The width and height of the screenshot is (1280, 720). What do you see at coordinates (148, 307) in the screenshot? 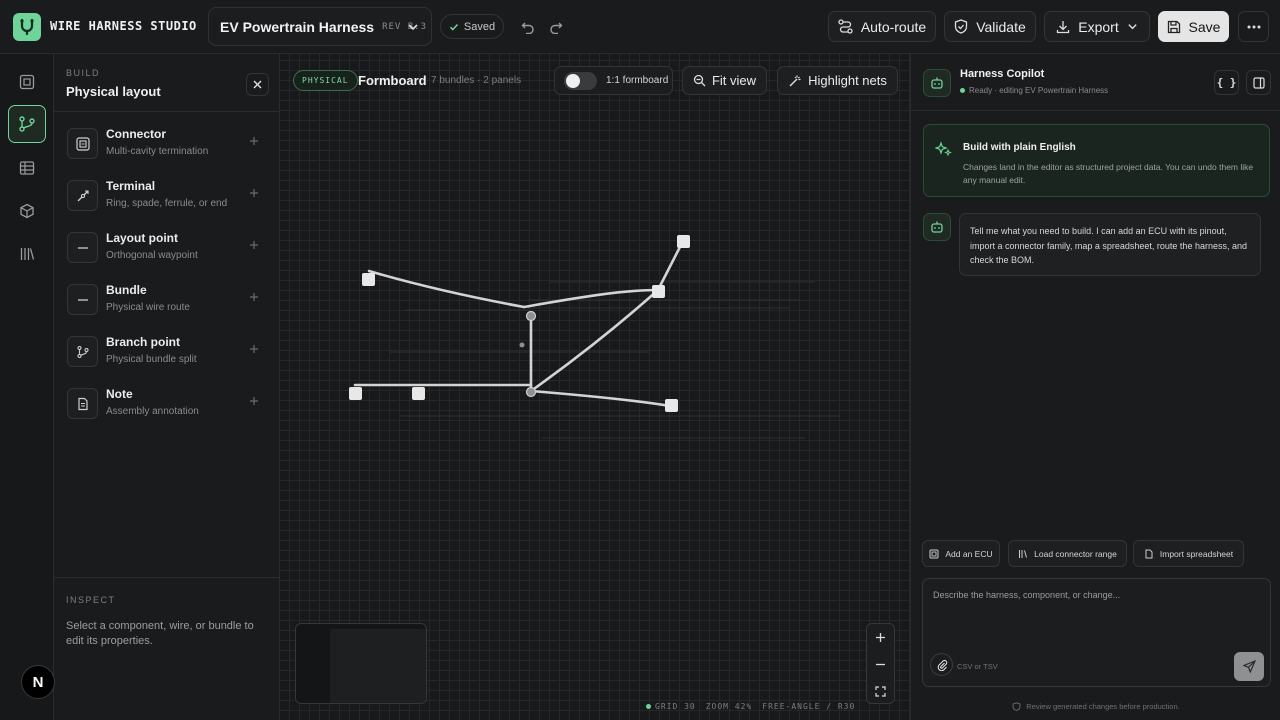
I see `component-desc: Physical wire route` at bounding box center [148, 307].